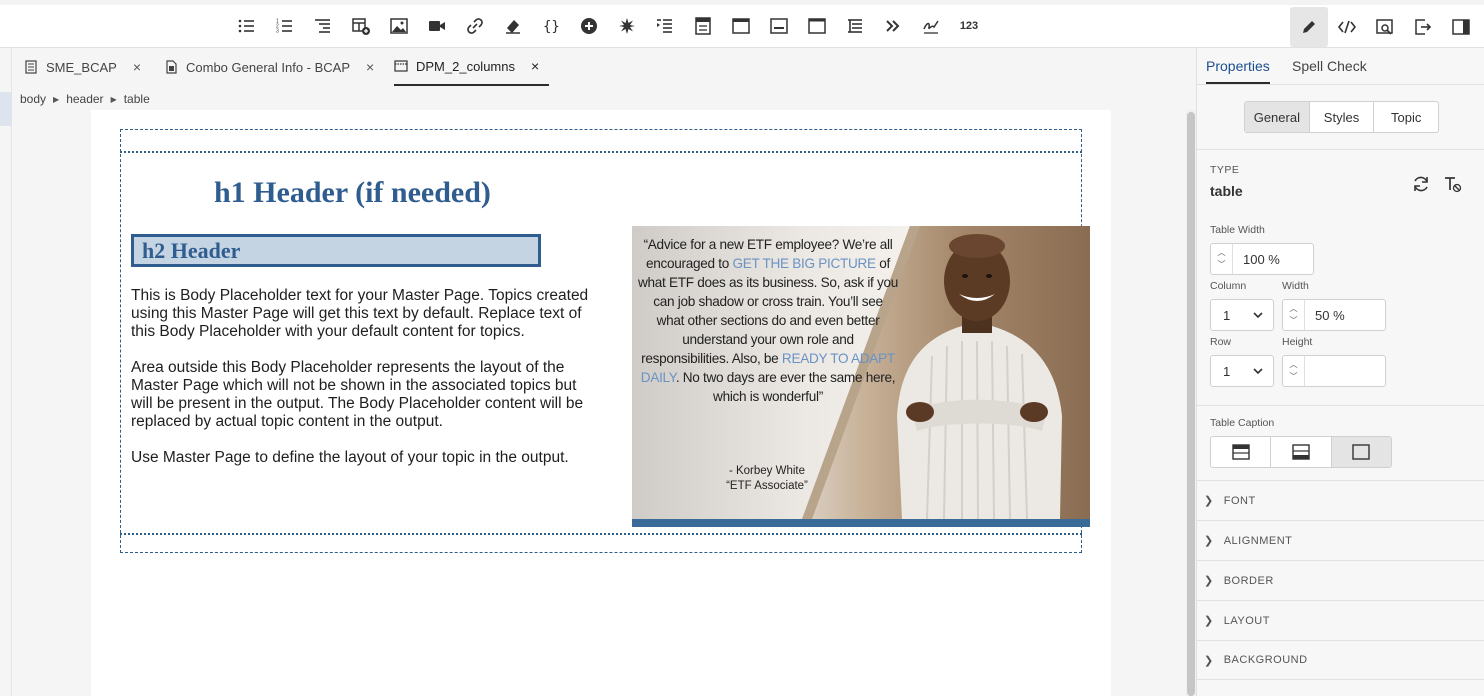 This screenshot has width=1484, height=696. What do you see at coordinates (471, 67) in the screenshot?
I see `tab-dpm-2-columns: DPM_2_columns ×` at bounding box center [471, 67].